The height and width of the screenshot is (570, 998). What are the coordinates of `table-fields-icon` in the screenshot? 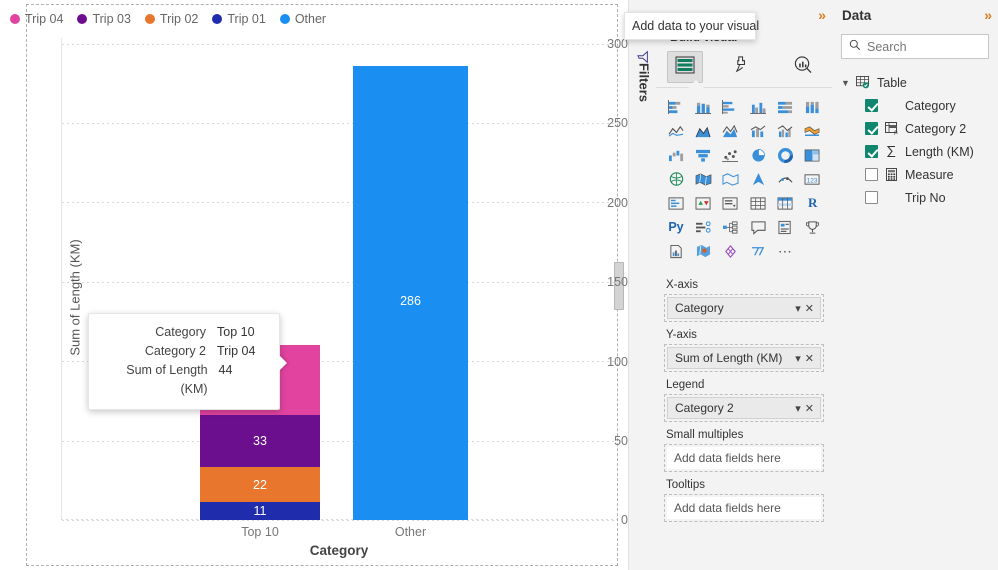 It's located at (685, 67).